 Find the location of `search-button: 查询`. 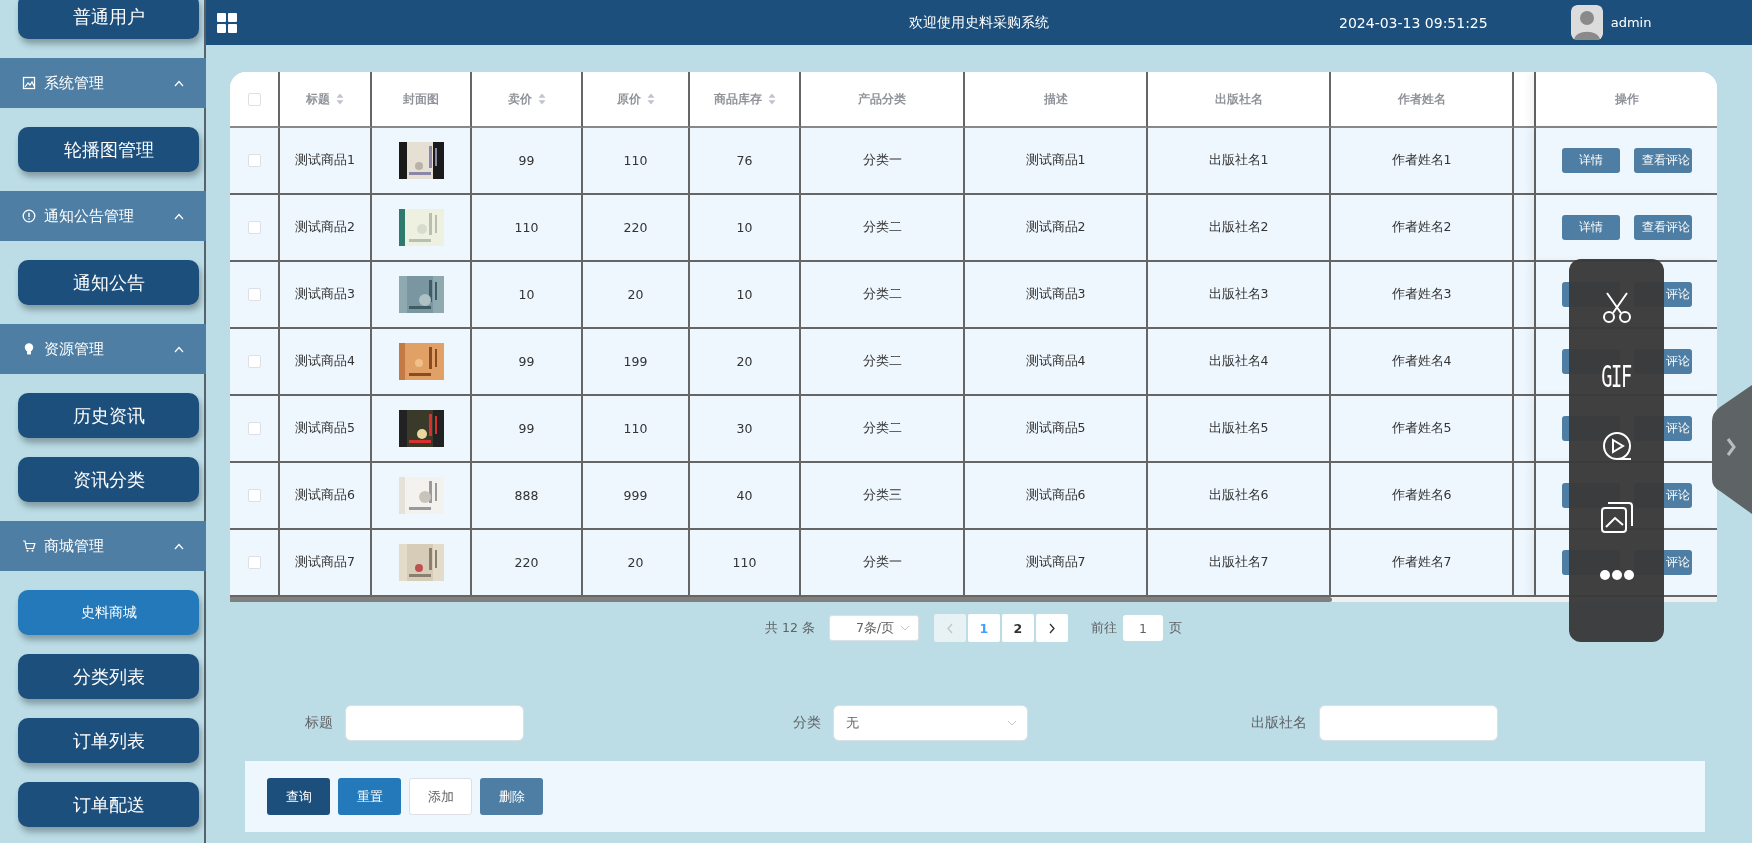

search-button: 查询 is located at coordinates (298, 796).